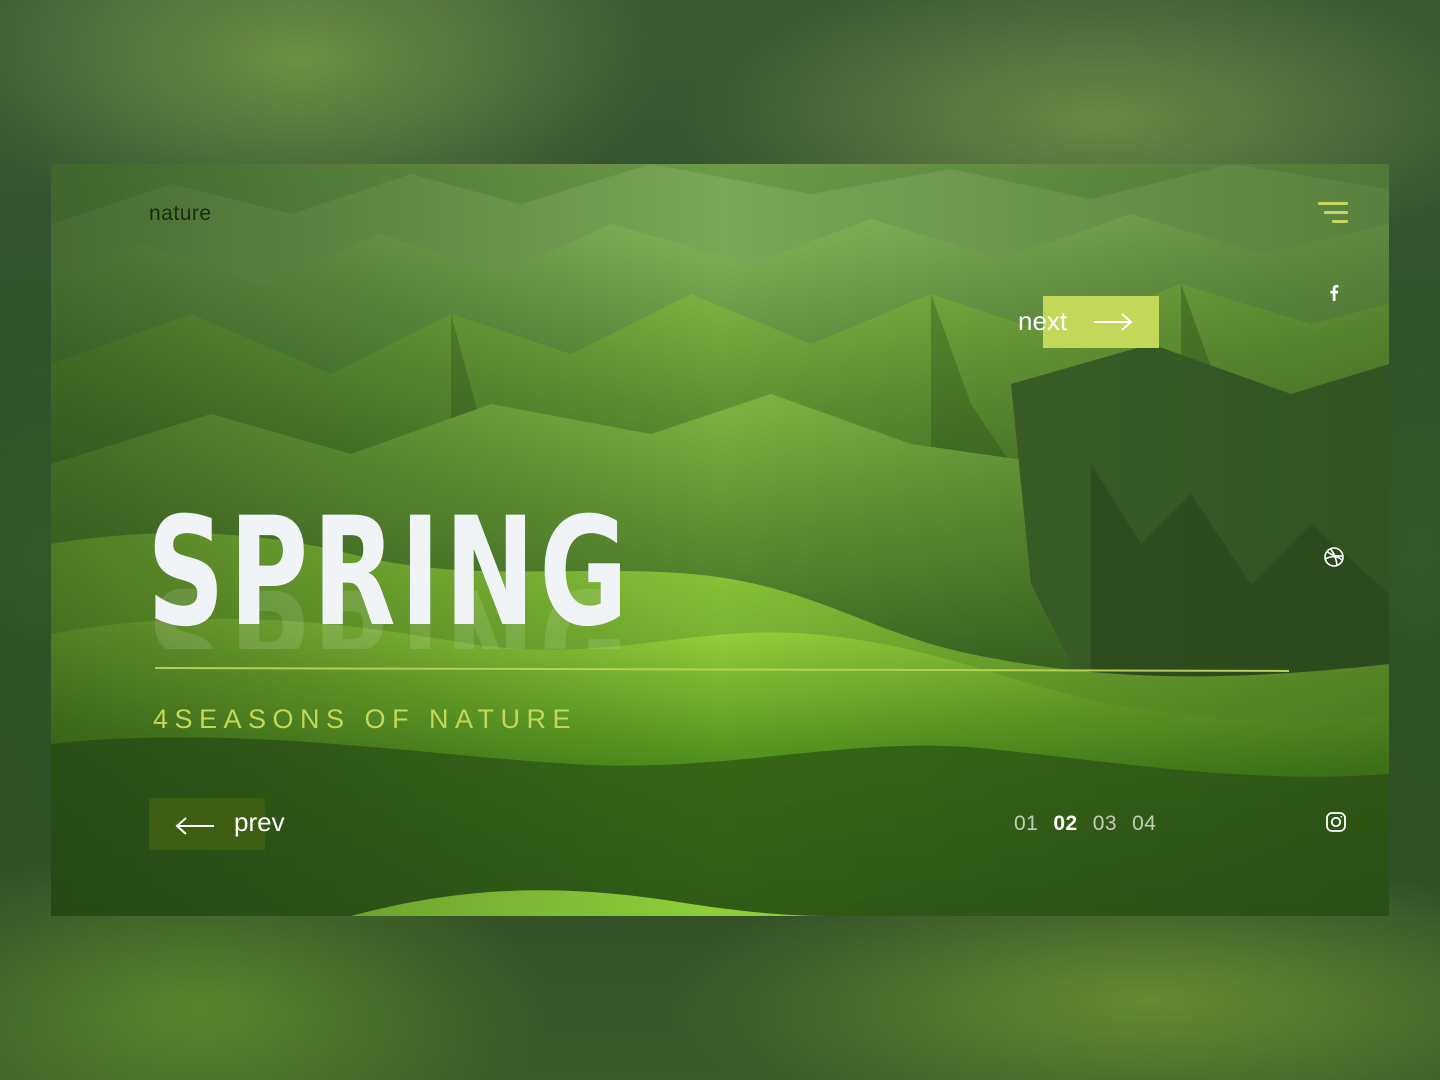  Describe the element at coordinates (1085, 824) in the screenshot. I see `pagination: 01 02 03 04` at that location.